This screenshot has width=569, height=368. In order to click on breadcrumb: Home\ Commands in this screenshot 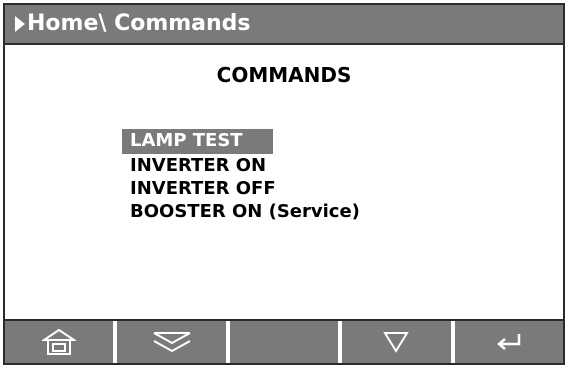, I will do `click(139, 23)`.